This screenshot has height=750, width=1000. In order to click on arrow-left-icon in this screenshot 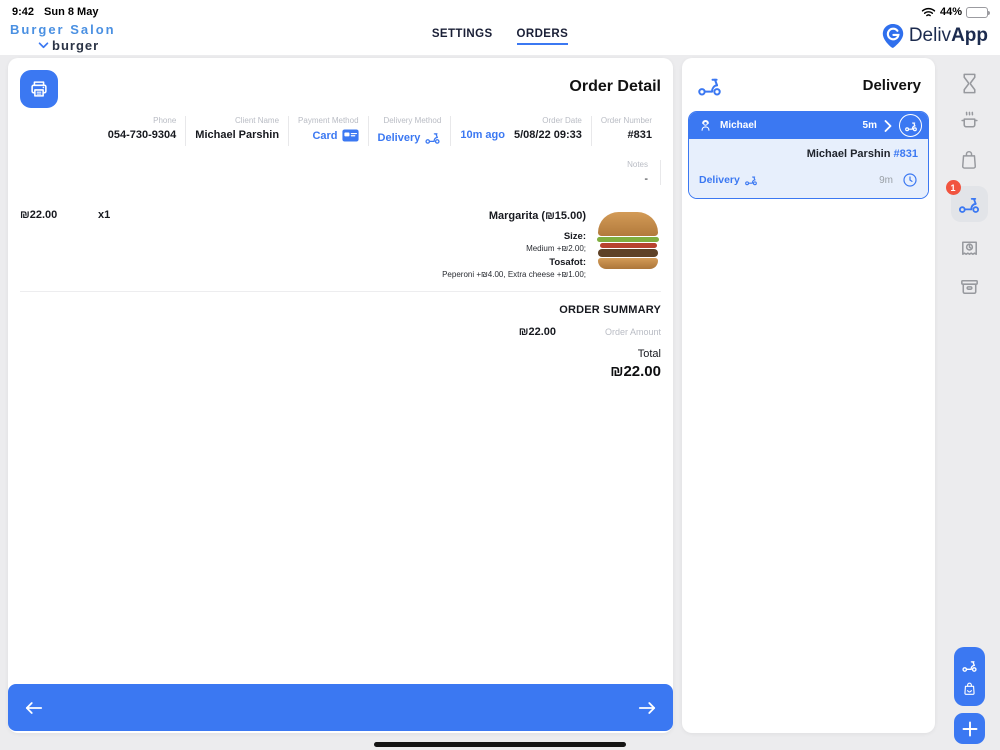, I will do `click(34, 708)`.